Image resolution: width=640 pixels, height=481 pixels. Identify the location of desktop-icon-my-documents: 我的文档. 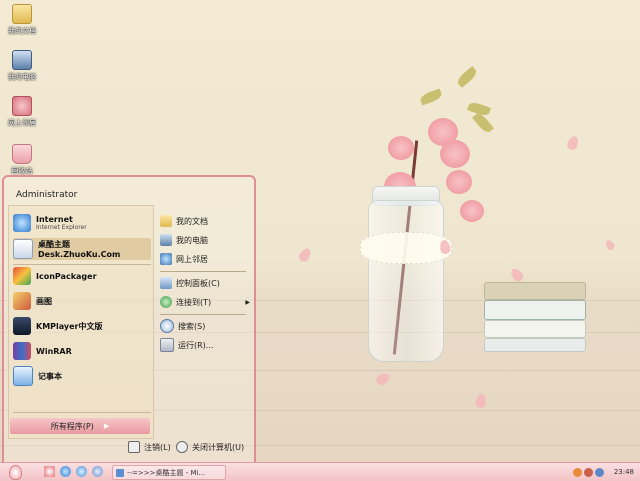
(22, 20).